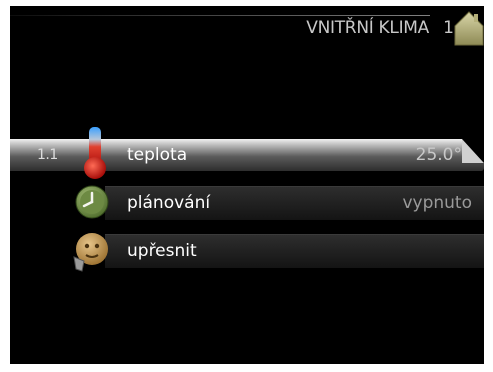 The image size is (493, 372). I want to click on menu-item-value: vypnuto, so click(437, 203).